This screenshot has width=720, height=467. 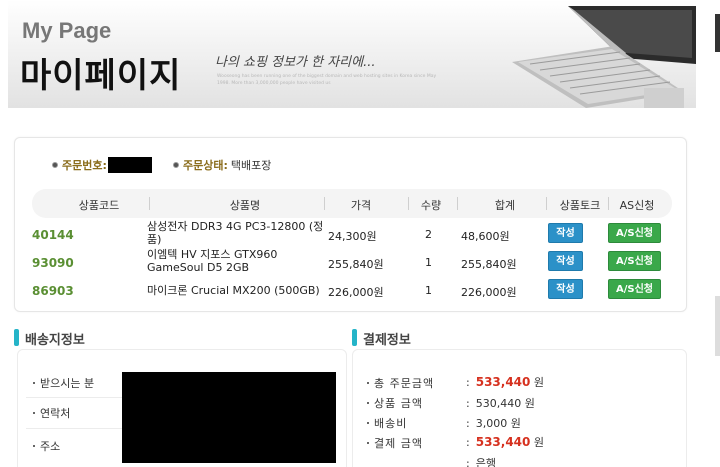 I want to click on product-amount-label: 상품 금액, so click(x=395, y=403).